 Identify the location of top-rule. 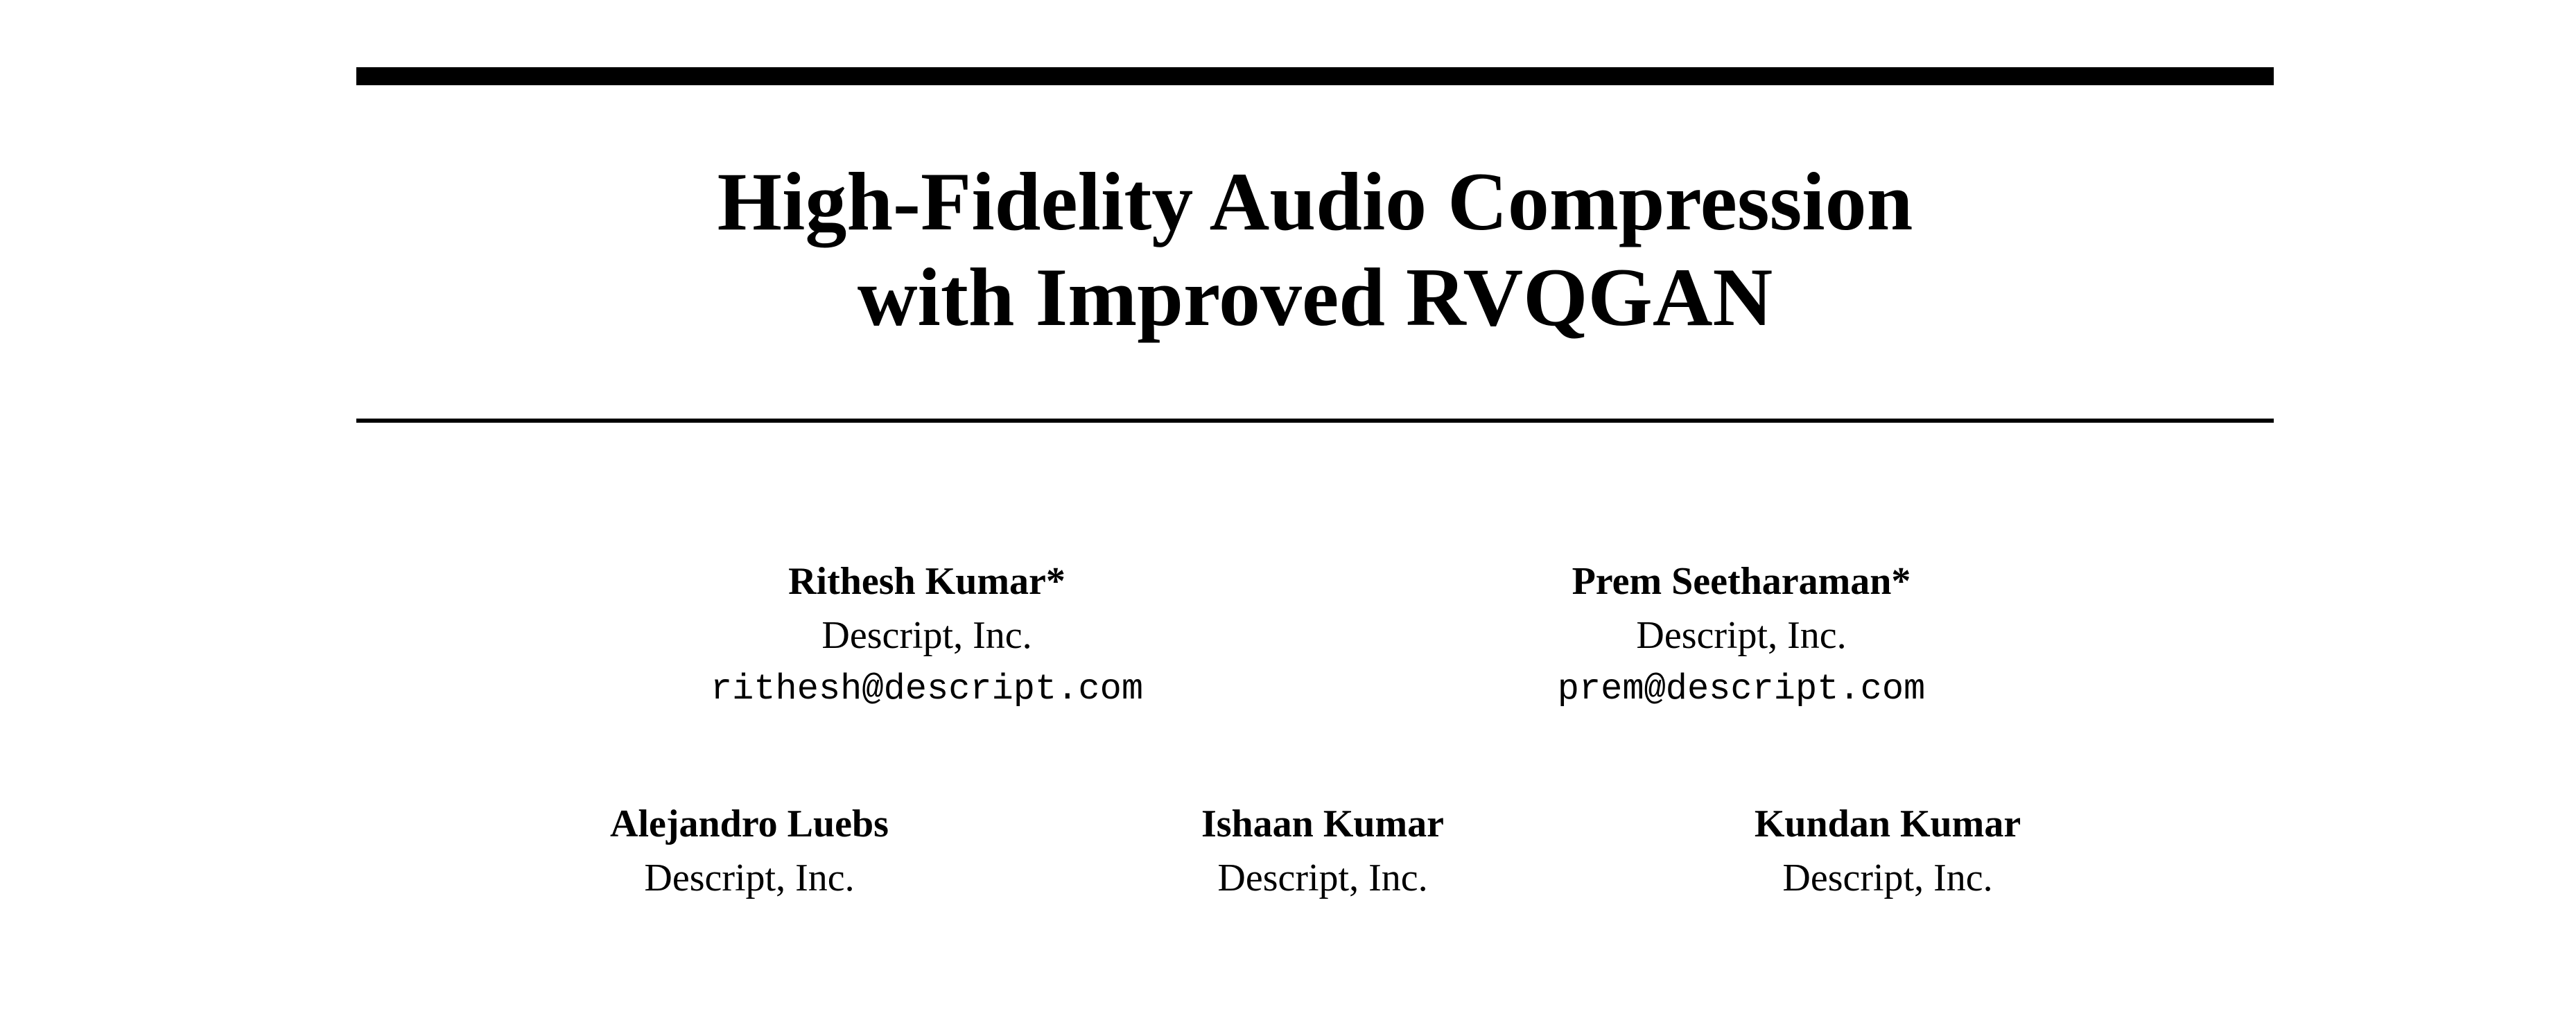
(1315, 76).